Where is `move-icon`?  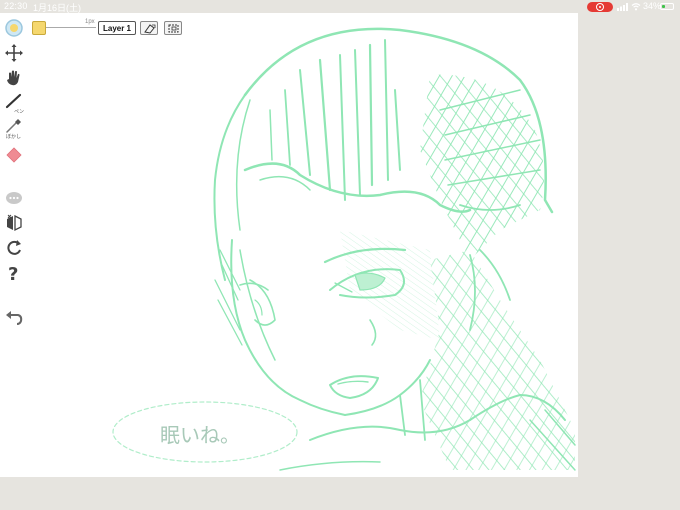 move-icon is located at coordinates (14, 53).